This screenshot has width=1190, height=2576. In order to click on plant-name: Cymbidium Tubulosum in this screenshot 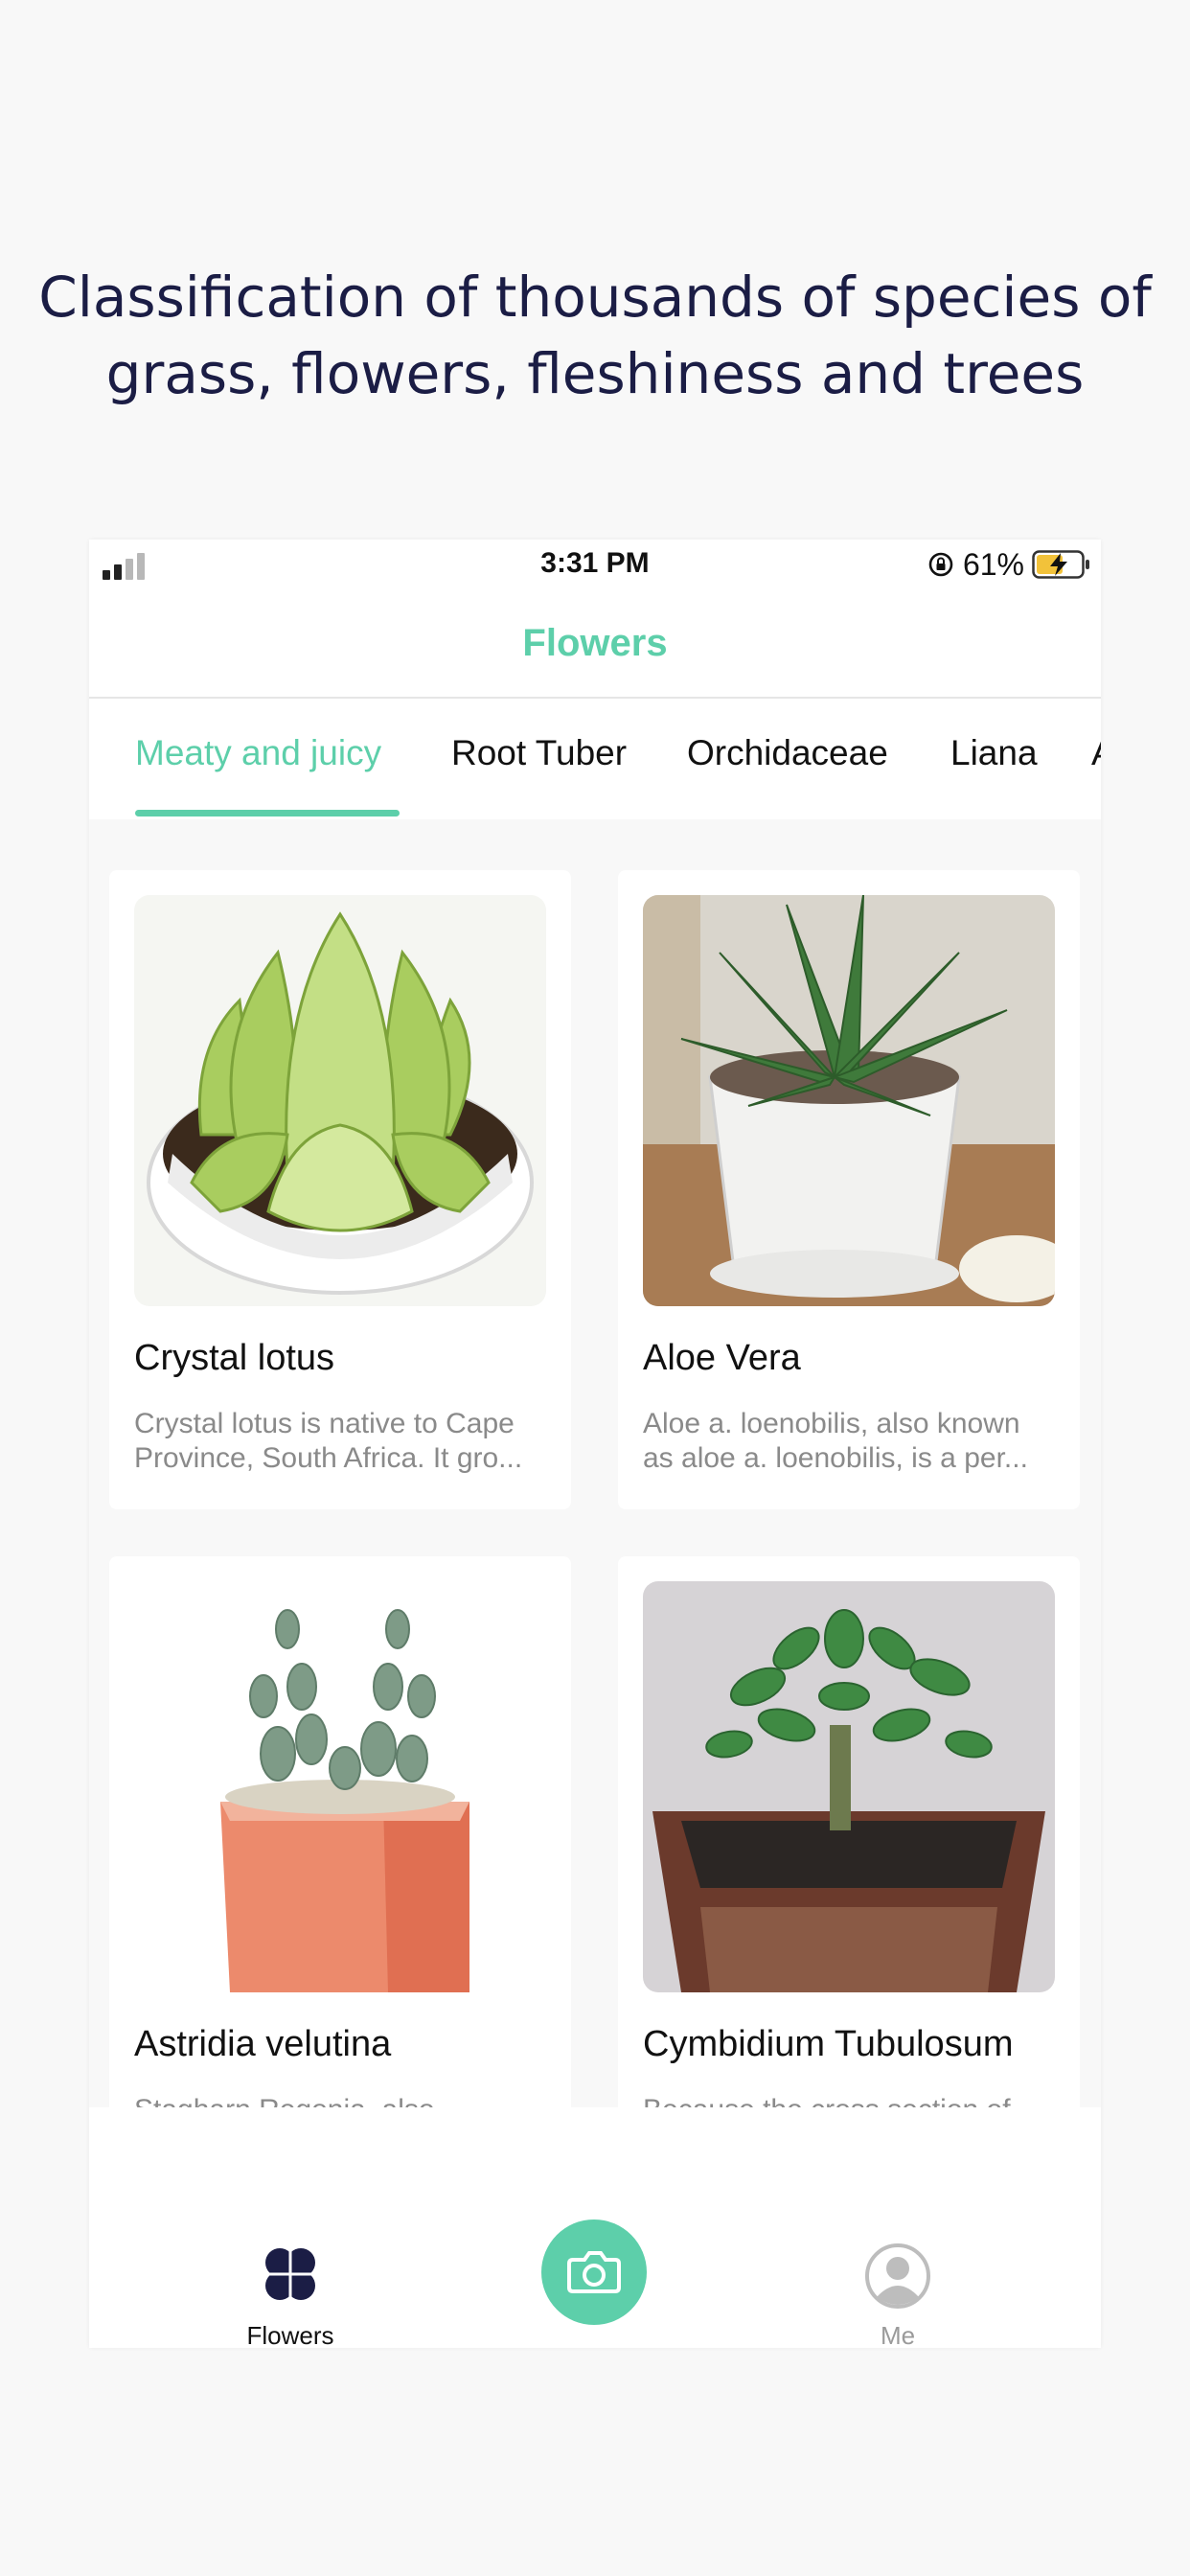, I will do `click(828, 2044)`.